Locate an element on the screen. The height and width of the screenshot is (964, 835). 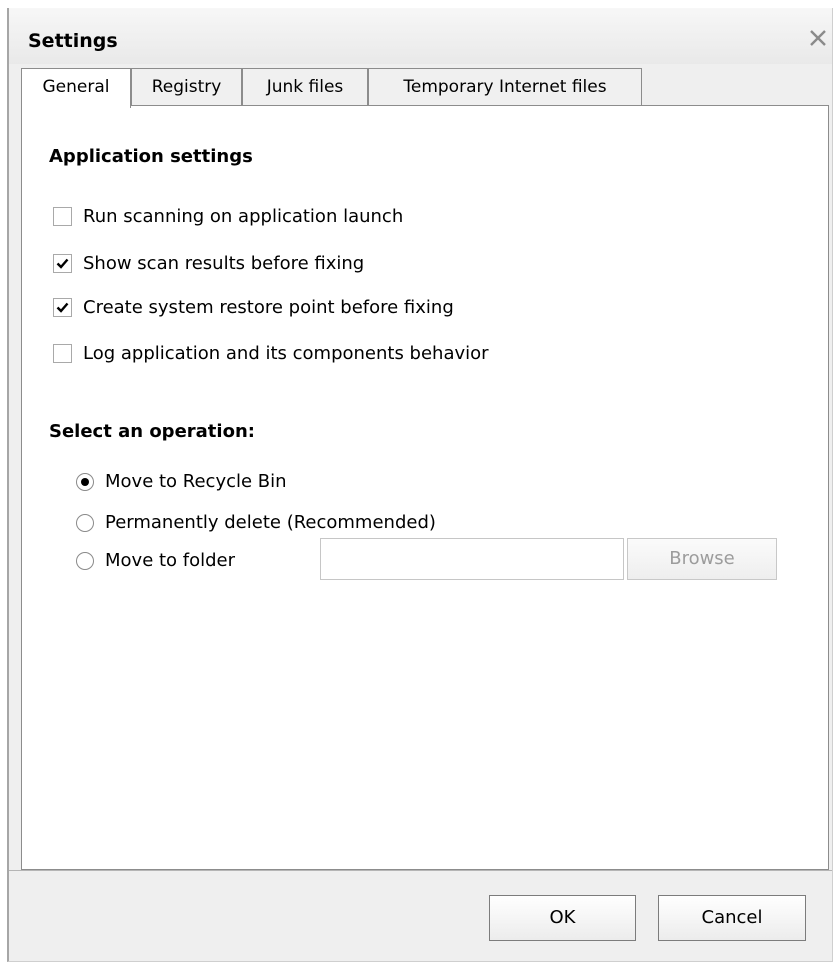
tab-junk-files-label: Junk files is located at coordinates (305, 87).